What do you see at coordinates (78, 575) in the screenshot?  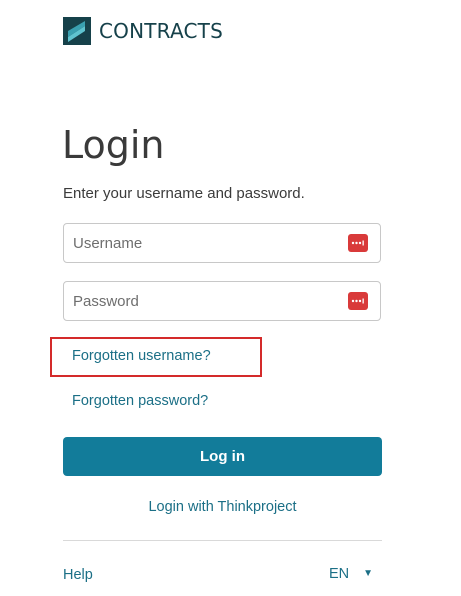 I see `help-link: Help` at bounding box center [78, 575].